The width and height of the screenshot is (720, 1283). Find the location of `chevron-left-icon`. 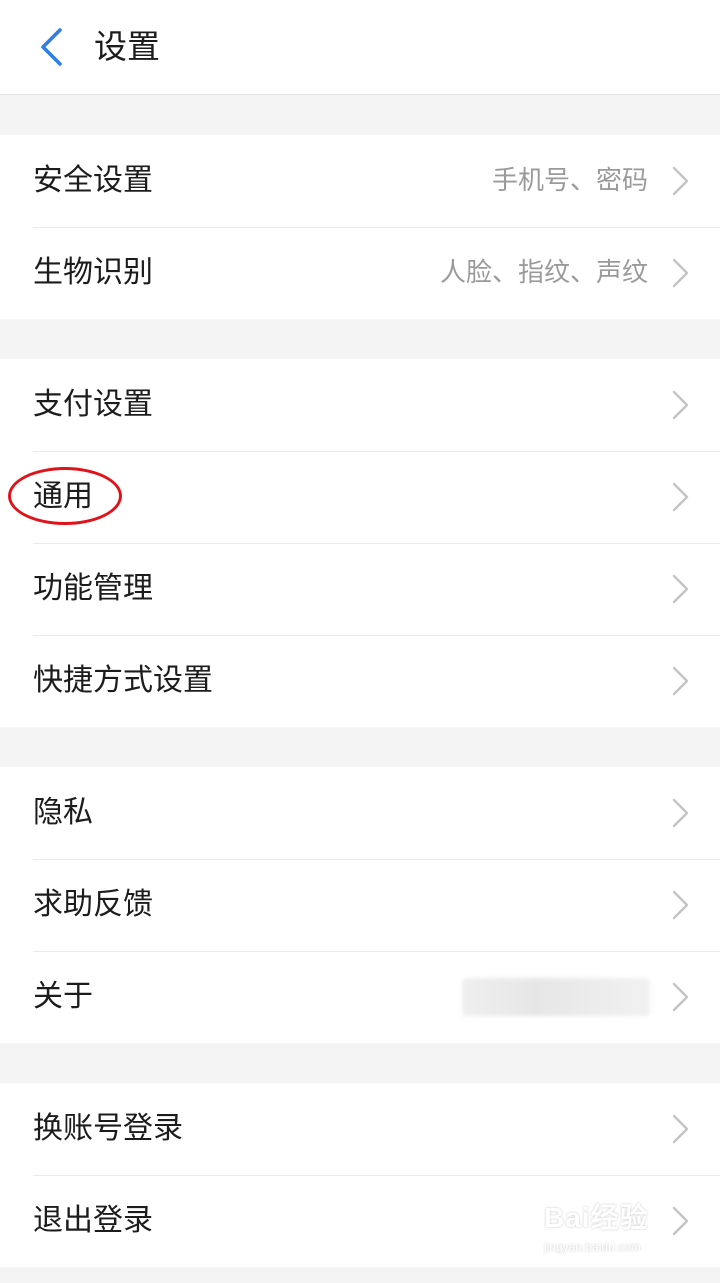

chevron-left-icon is located at coordinates (51, 47).